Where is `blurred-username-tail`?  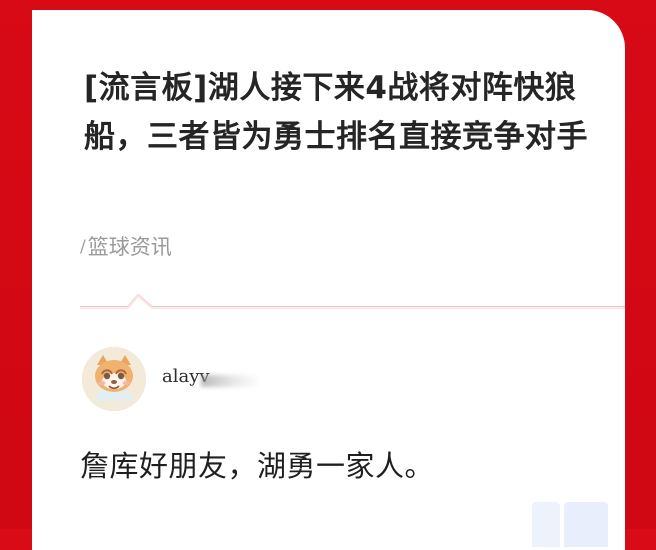 blurred-username-tail is located at coordinates (231, 381).